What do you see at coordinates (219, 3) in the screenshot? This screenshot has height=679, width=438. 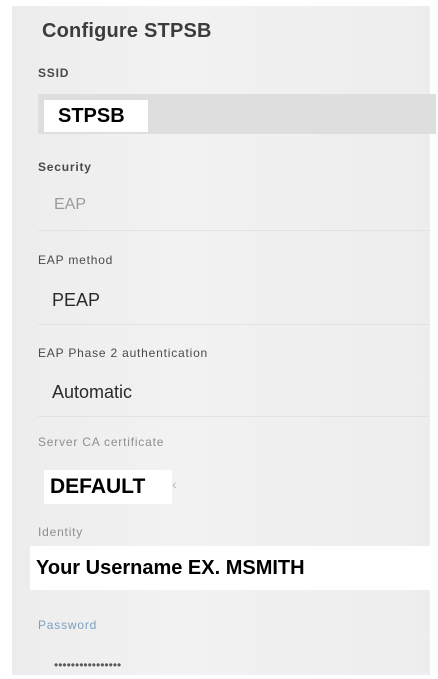 I see `photo-border-top` at bounding box center [219, 3].